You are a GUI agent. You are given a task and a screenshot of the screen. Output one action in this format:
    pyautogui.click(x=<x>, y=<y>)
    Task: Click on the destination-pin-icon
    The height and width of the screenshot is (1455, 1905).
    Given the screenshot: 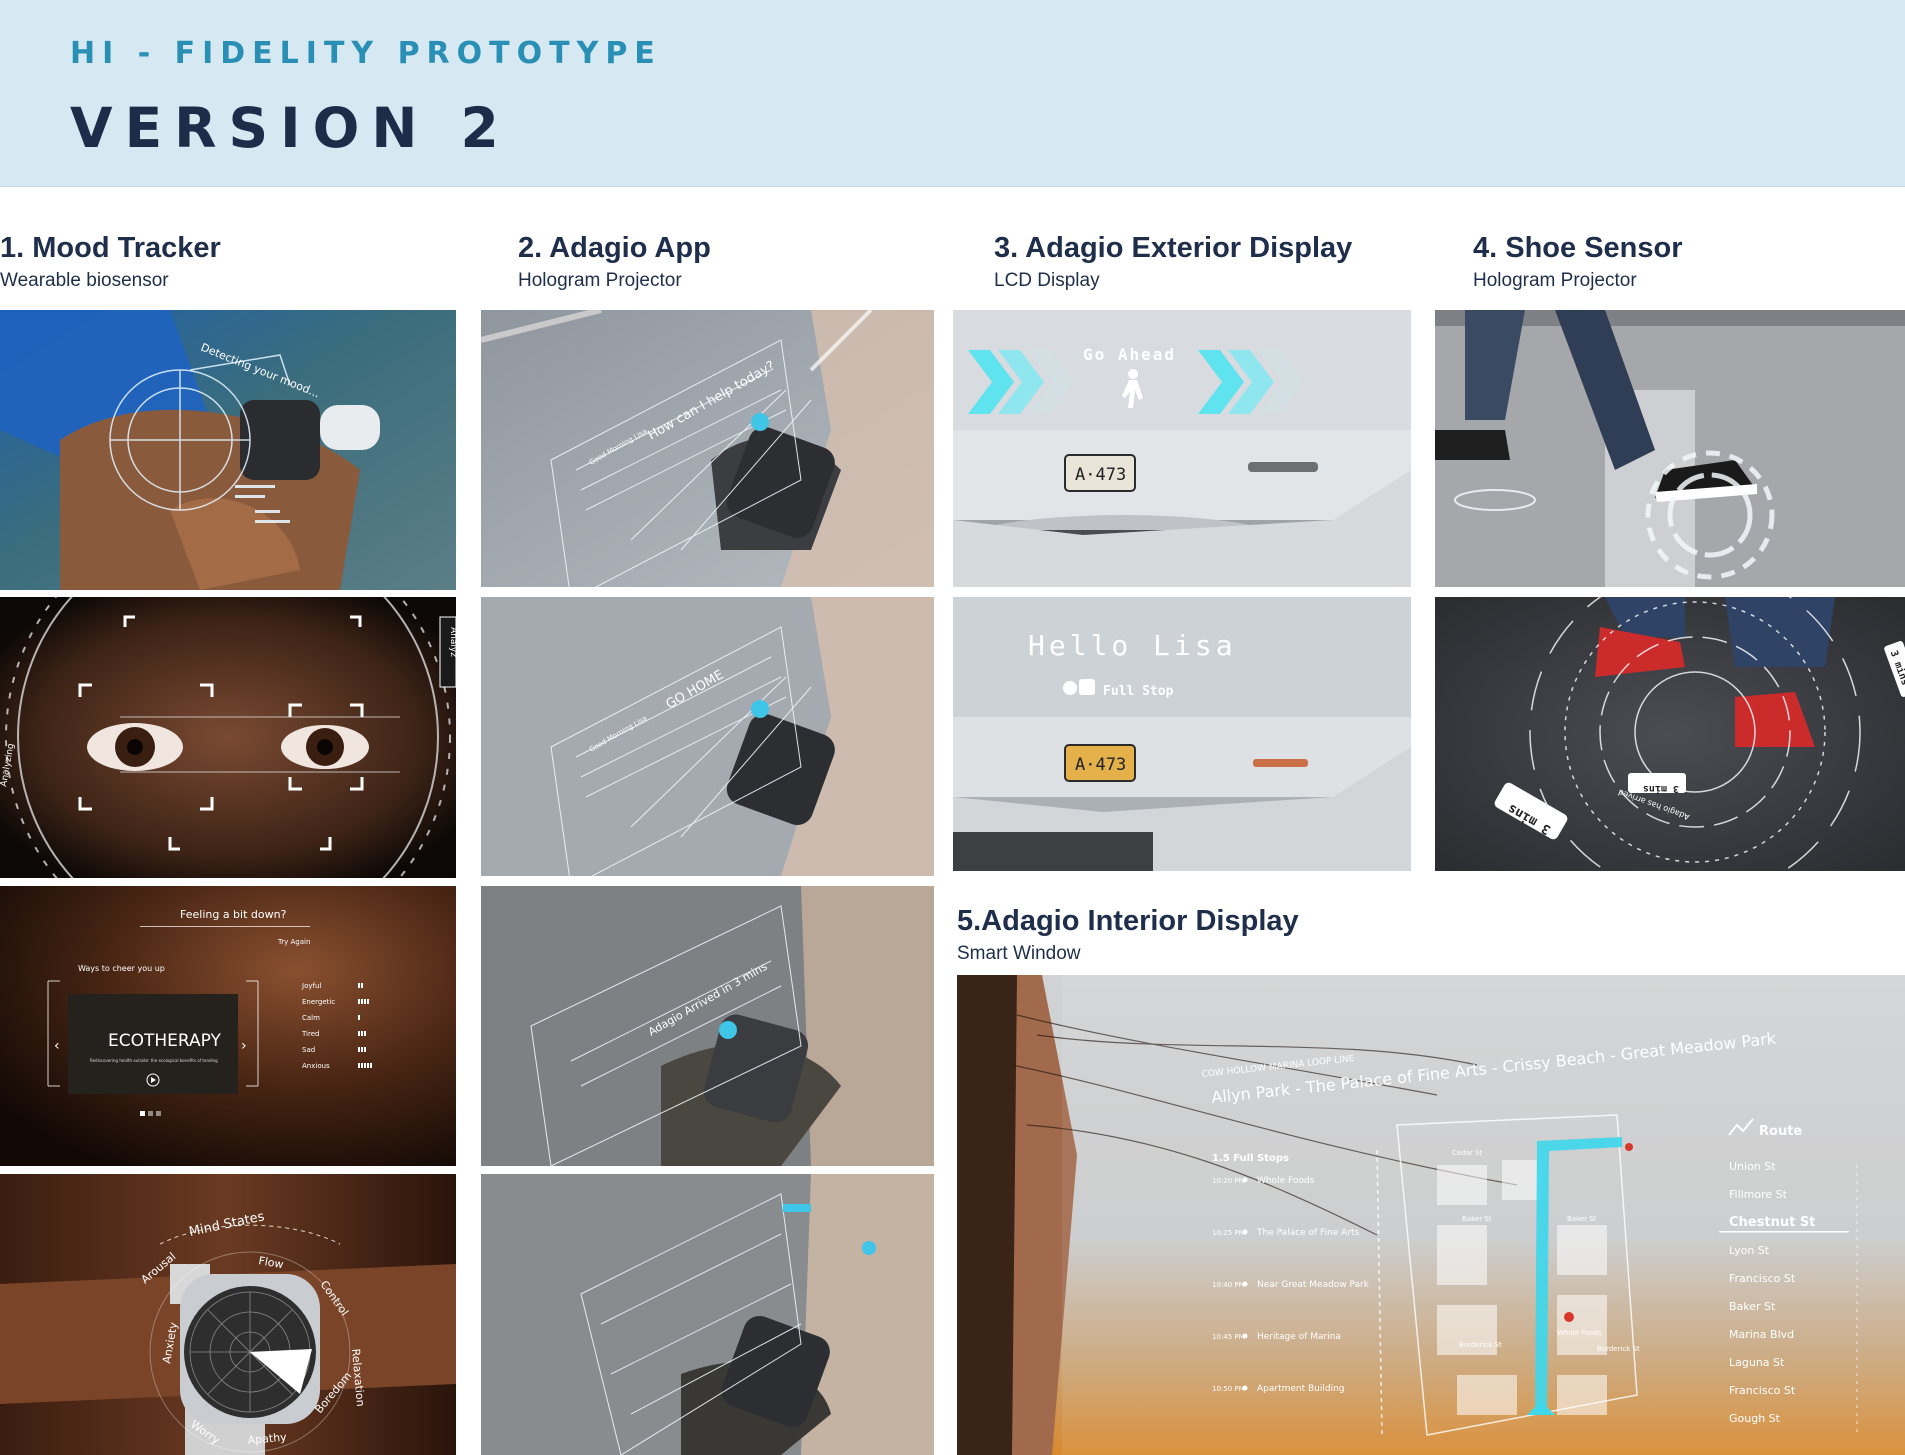 What is the action you would take?
    pyautogui.click(x=1629, y=1147)
    